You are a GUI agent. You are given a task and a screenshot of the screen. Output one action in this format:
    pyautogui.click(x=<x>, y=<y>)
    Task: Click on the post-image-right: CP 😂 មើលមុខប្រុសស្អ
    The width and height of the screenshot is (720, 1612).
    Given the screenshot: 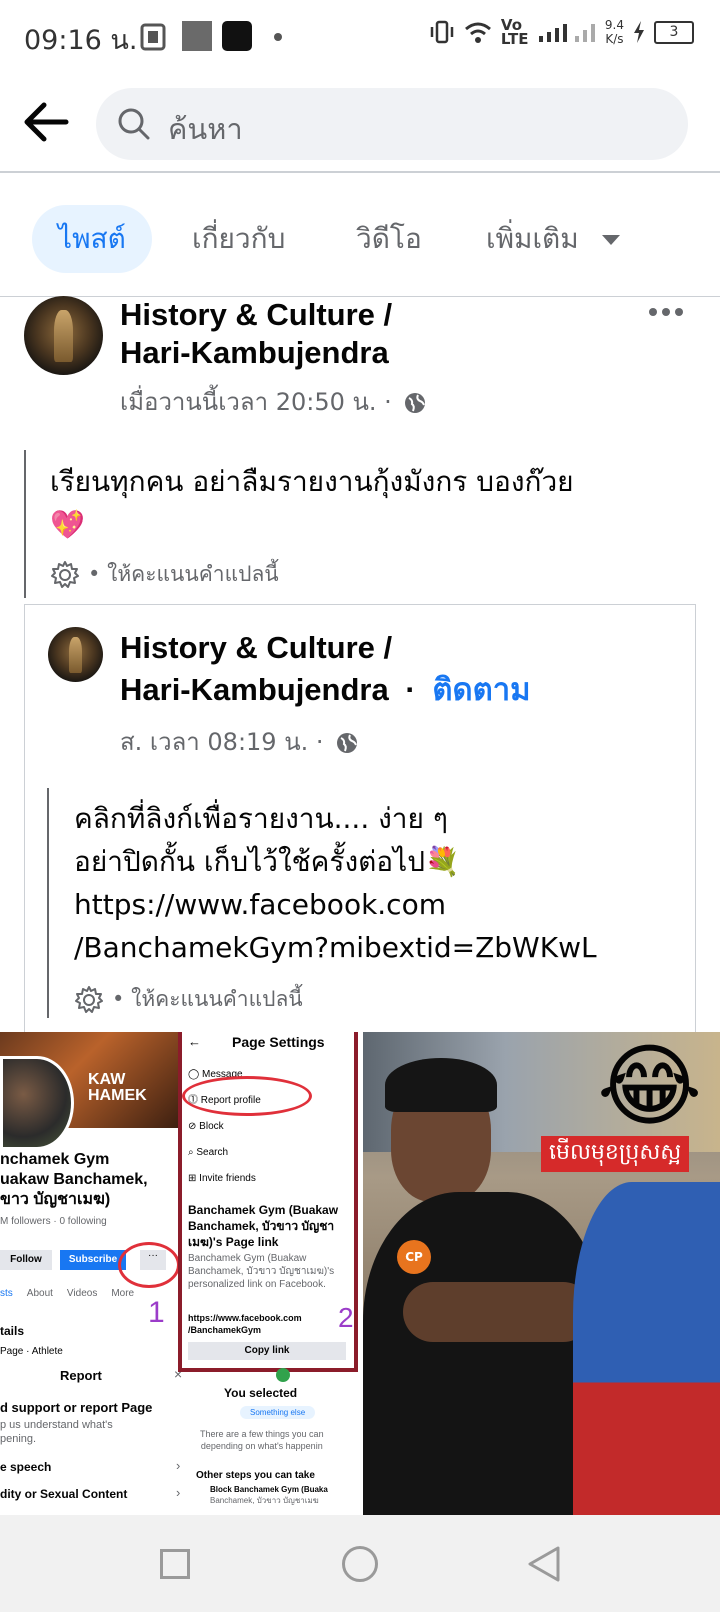 What is the action you would take?
    pyautogui.click(x=541, y=1274)
    